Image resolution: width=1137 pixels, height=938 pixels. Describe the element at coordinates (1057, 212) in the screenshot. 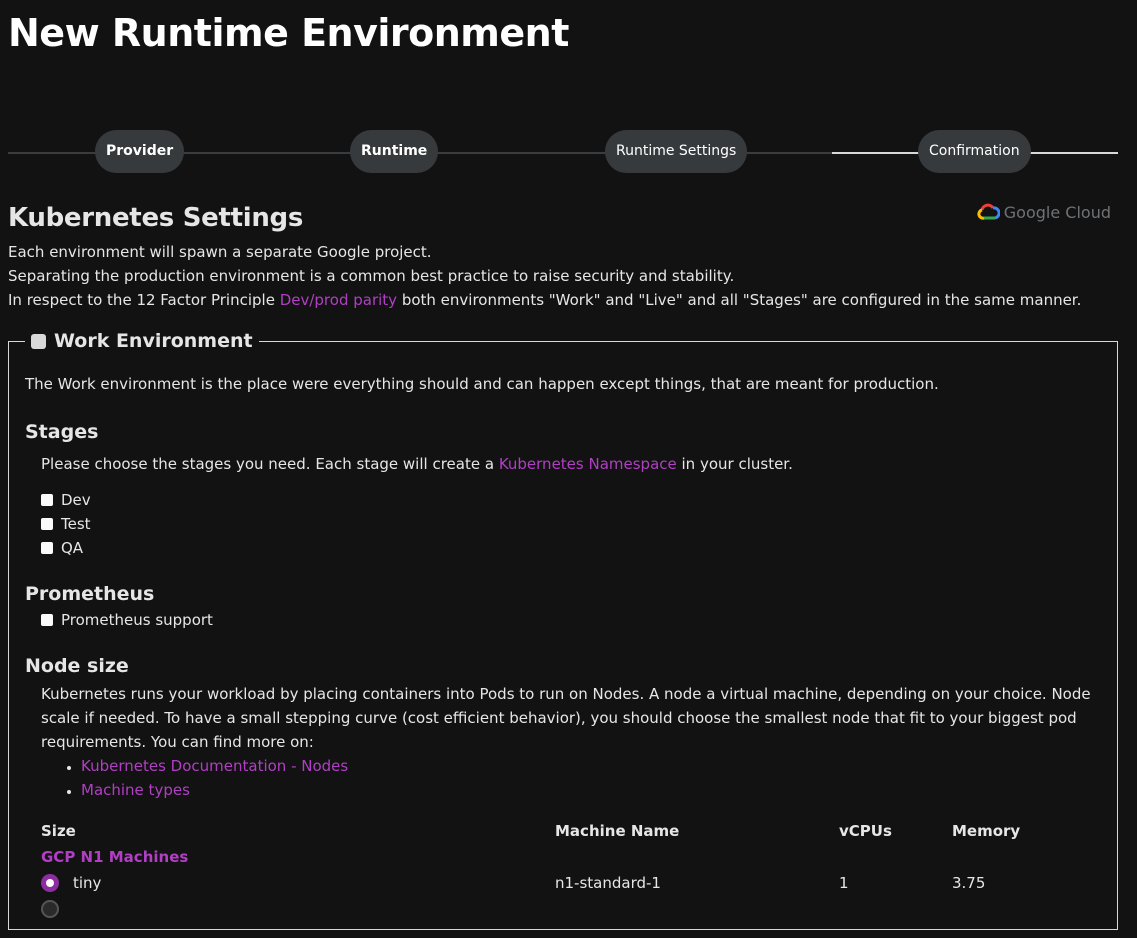

I see `google-cloud-label: Google Cloud` at that location.